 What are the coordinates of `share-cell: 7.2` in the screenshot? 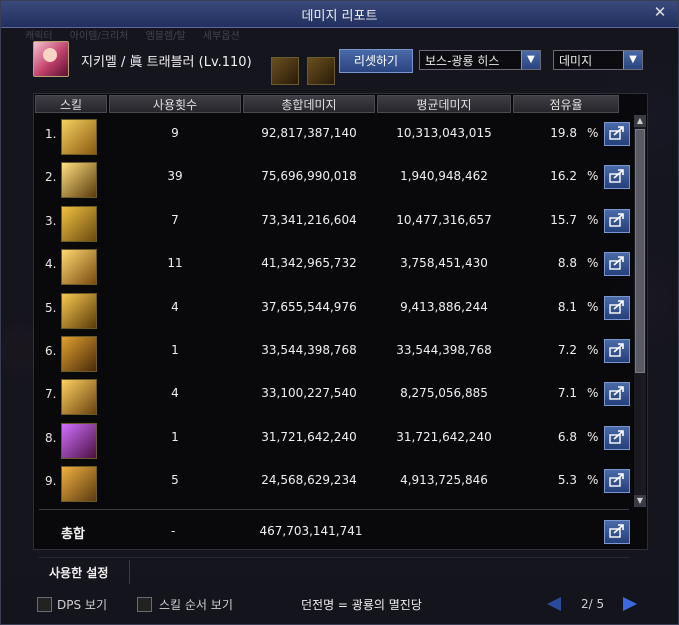 It's located at (567, 350).